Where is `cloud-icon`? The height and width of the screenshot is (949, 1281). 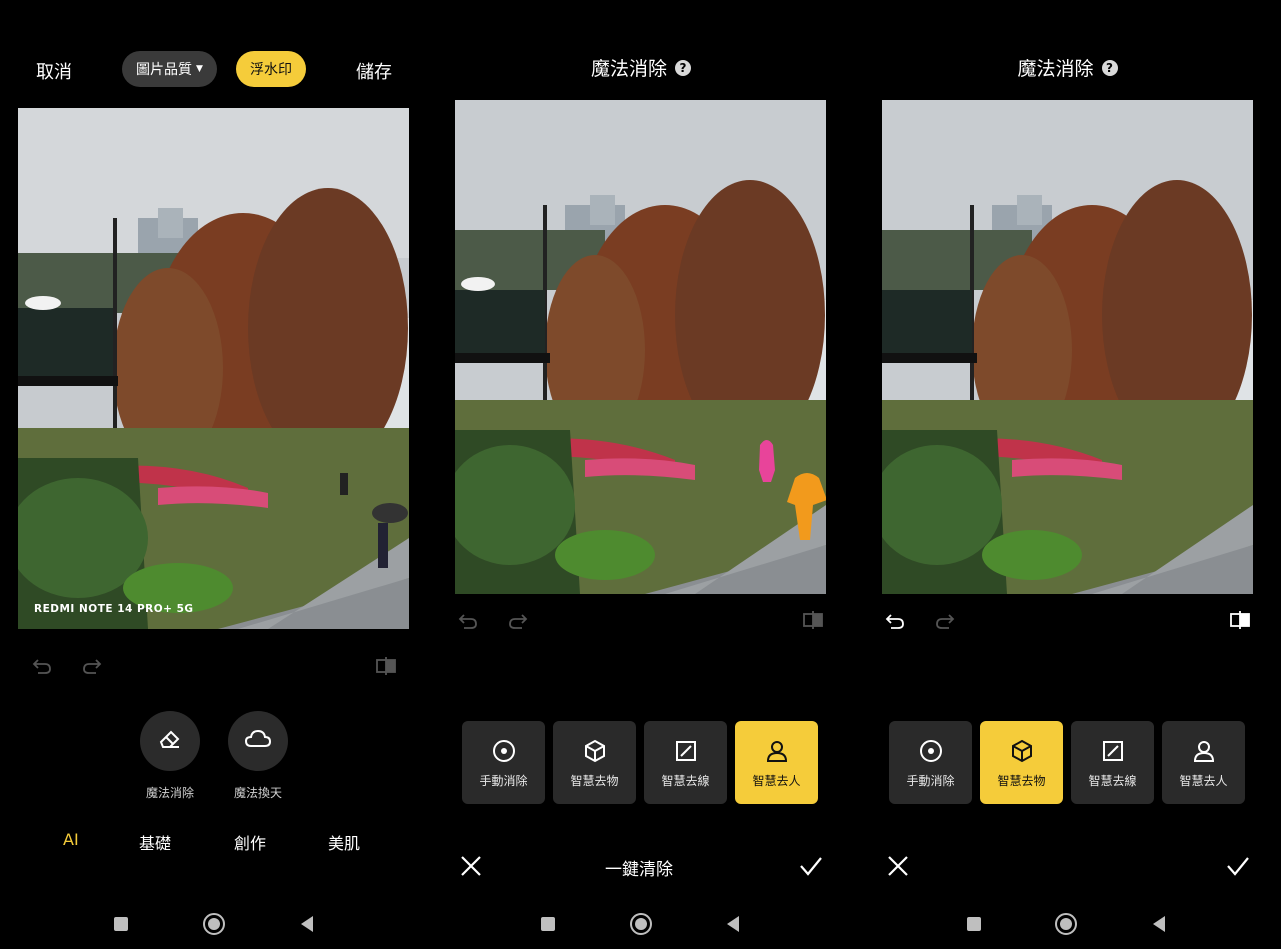
cloud-icon is located at coordinates (258, 741).